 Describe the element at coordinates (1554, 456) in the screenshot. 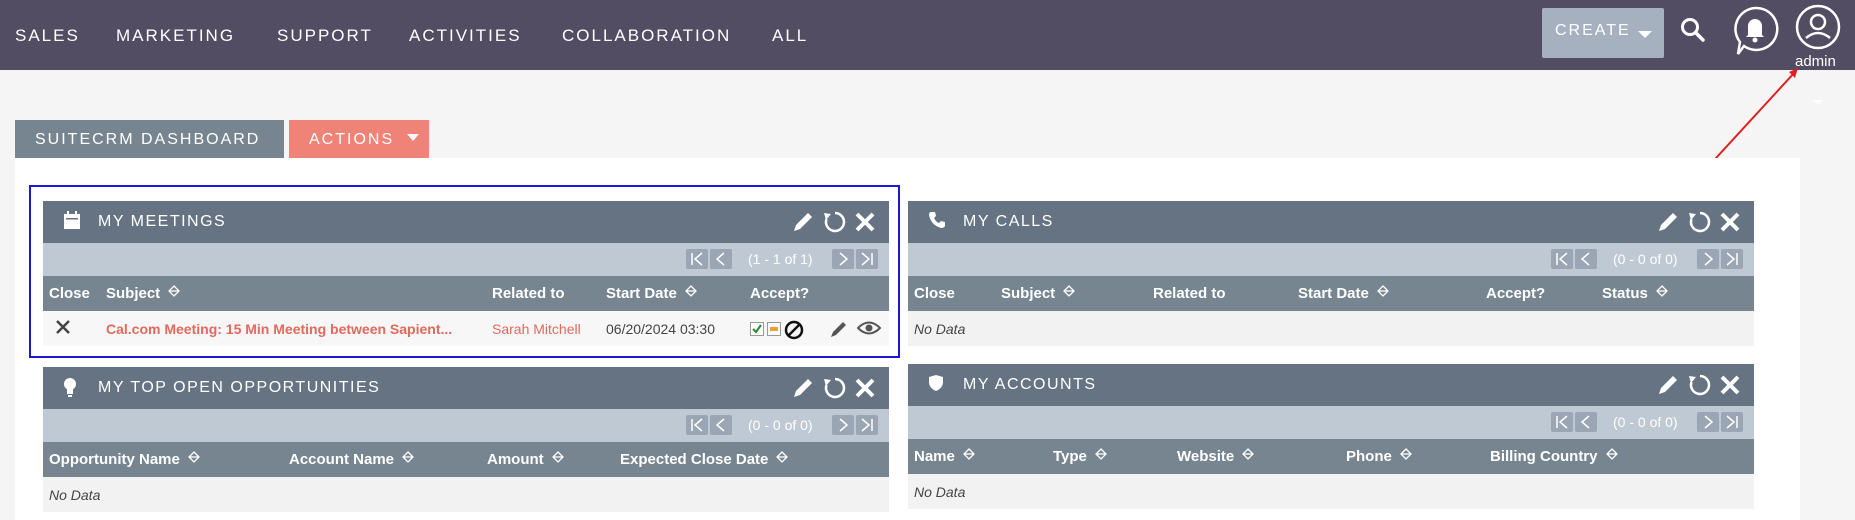

I see `col-billing-country: Billing Country` at that location.